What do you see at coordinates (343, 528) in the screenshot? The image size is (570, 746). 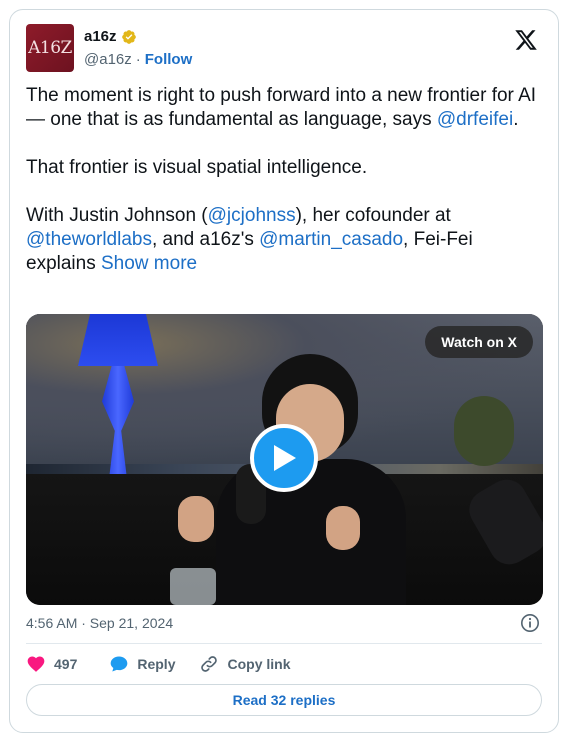 I see `speaker-right-hand` at bounding box center [343, 528].